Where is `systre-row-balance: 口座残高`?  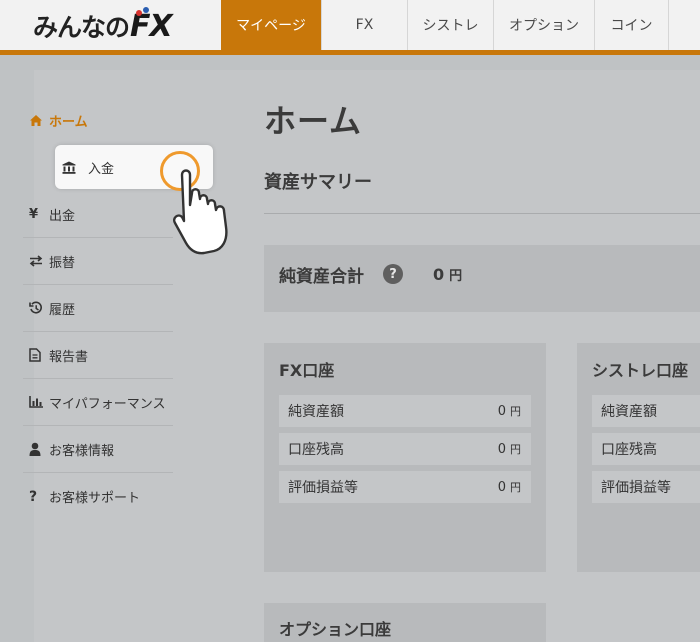 systre-row-balance: 口座残高 is located at coordinates (646, 449).